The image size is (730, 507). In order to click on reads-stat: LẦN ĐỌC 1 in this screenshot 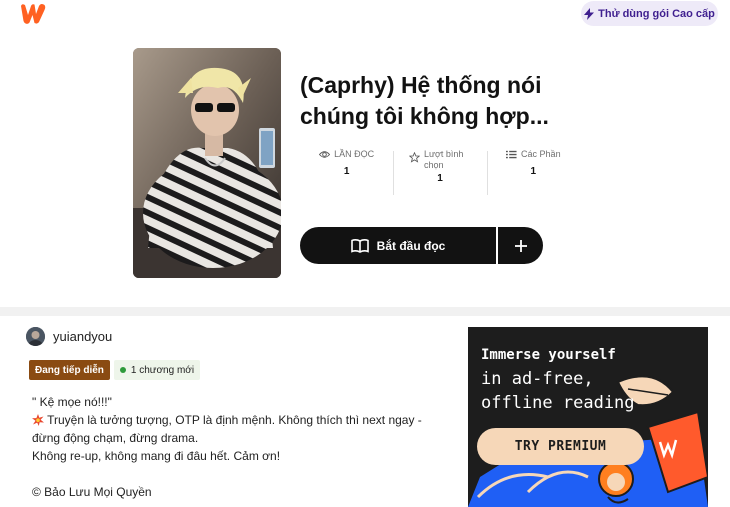, I will do `click(346, 173)`.